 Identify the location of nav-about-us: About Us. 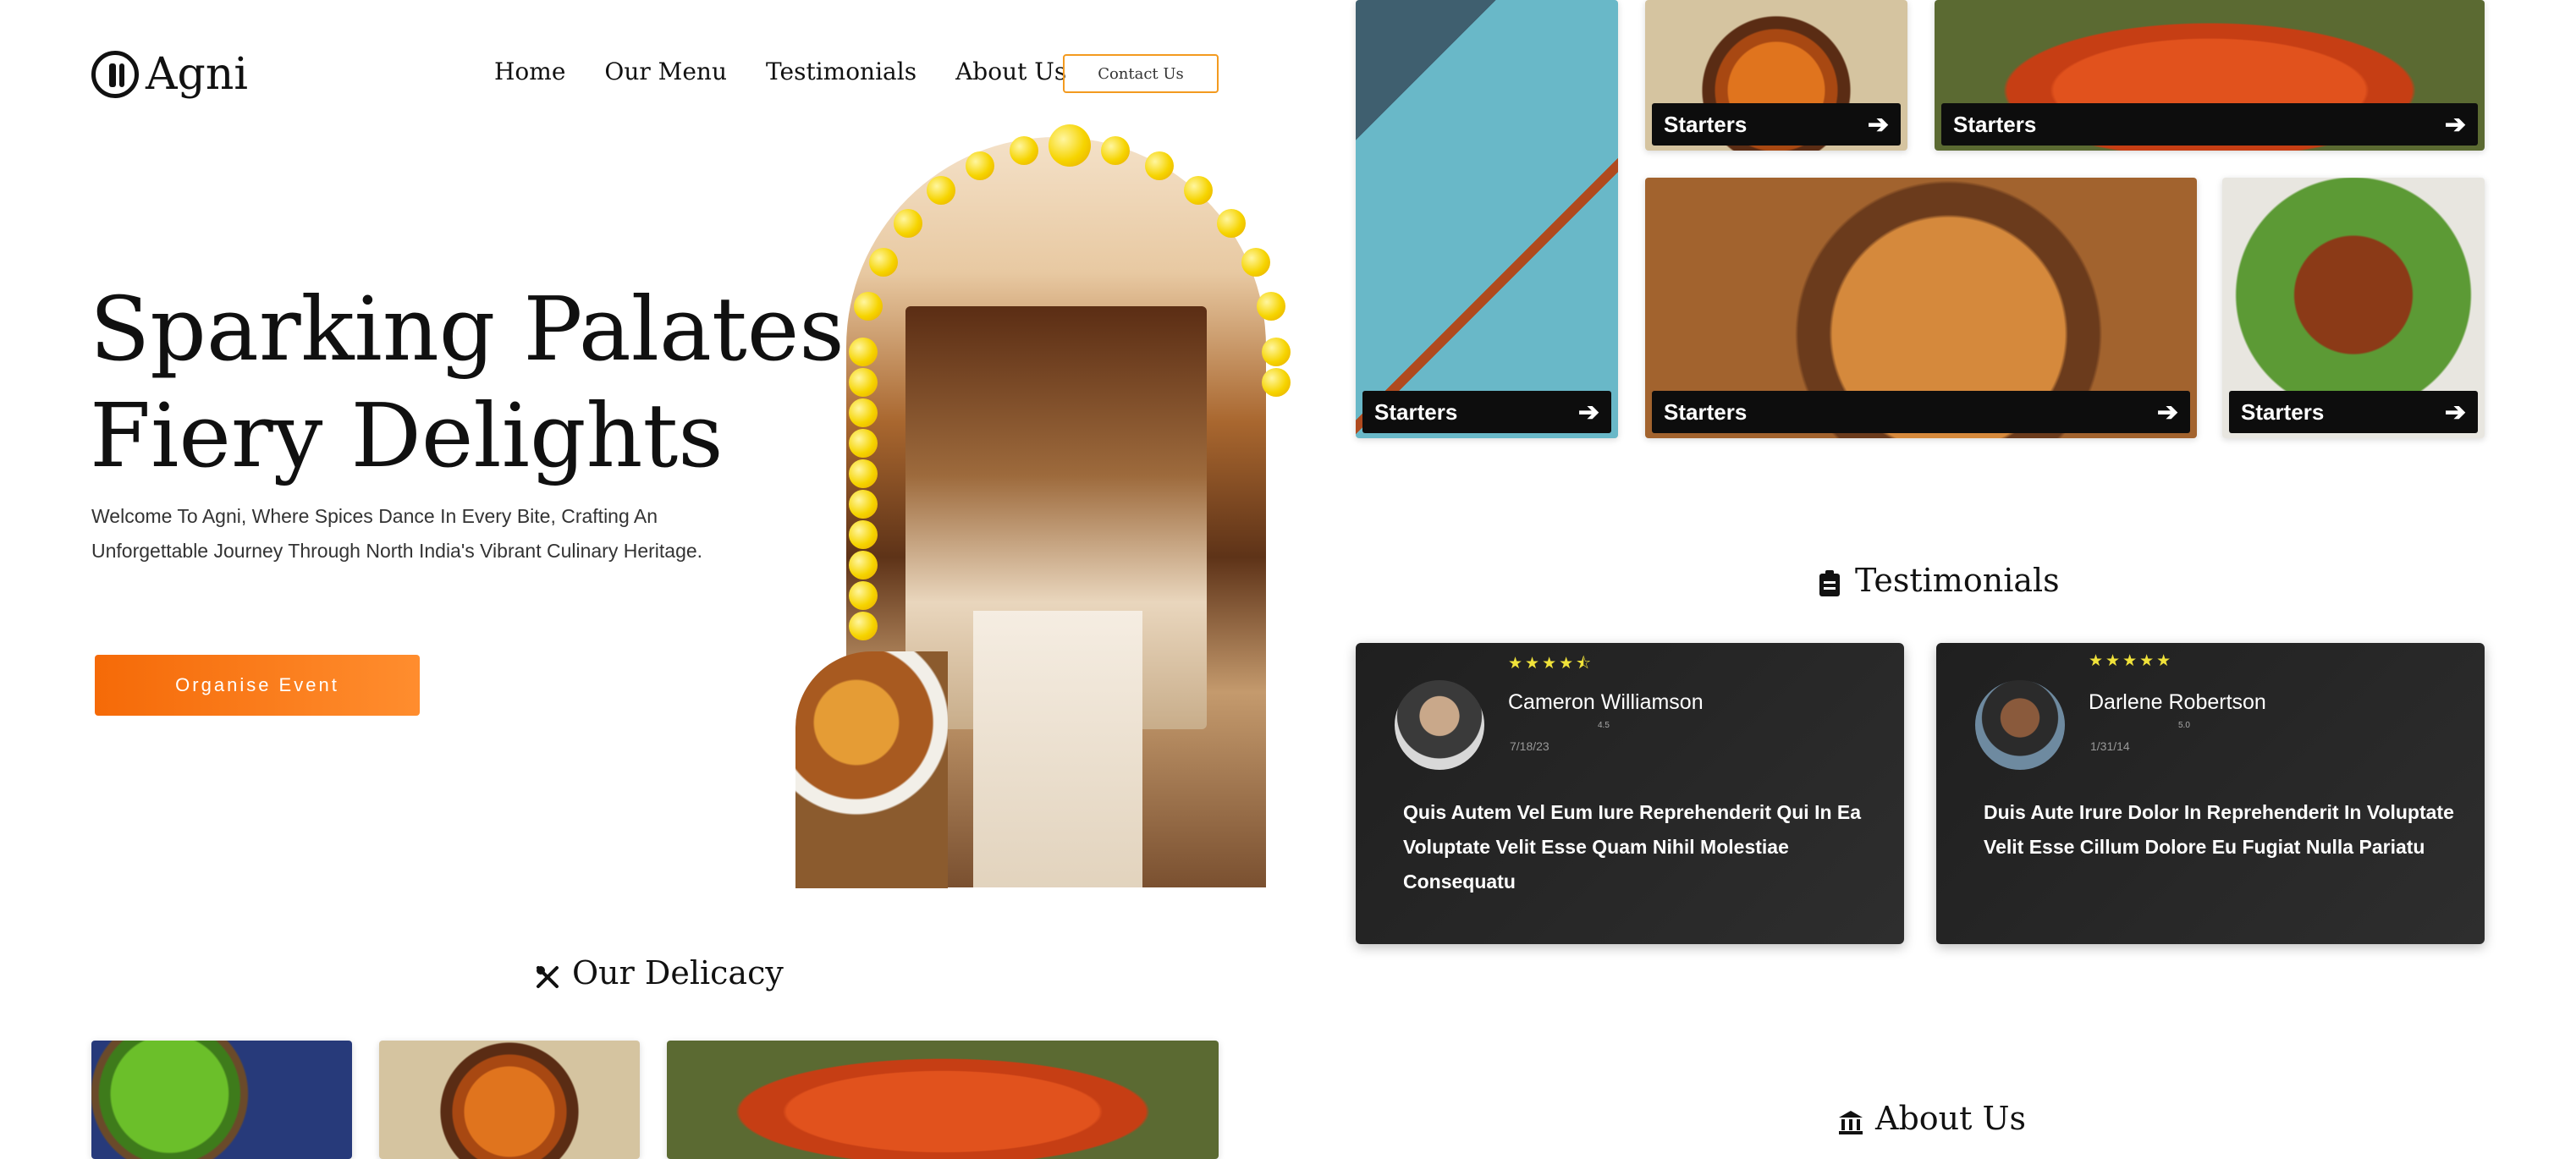
(1010, 71).